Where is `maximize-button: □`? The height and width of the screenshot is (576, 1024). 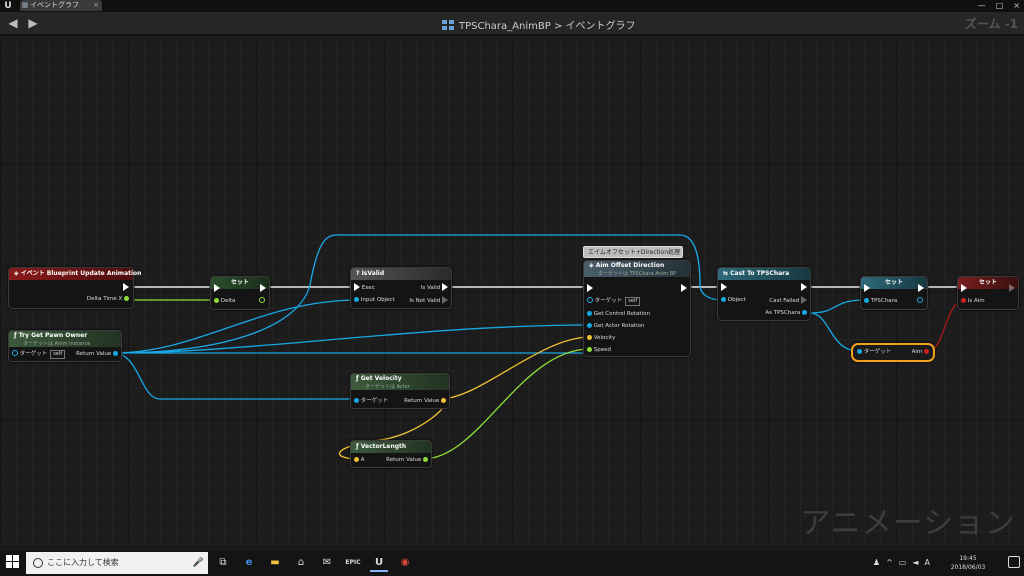 maximize-button: □ is located at coordinates (1000, 5).